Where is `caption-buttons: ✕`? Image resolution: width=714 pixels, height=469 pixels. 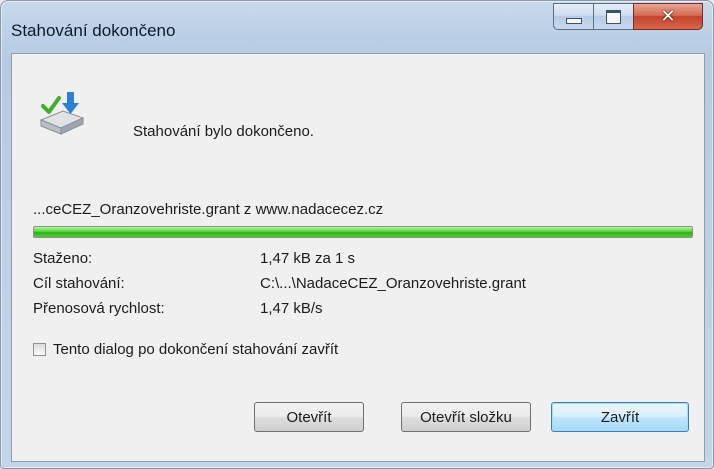 caption-buttons: ✕ is located at coordinates (628, 16).